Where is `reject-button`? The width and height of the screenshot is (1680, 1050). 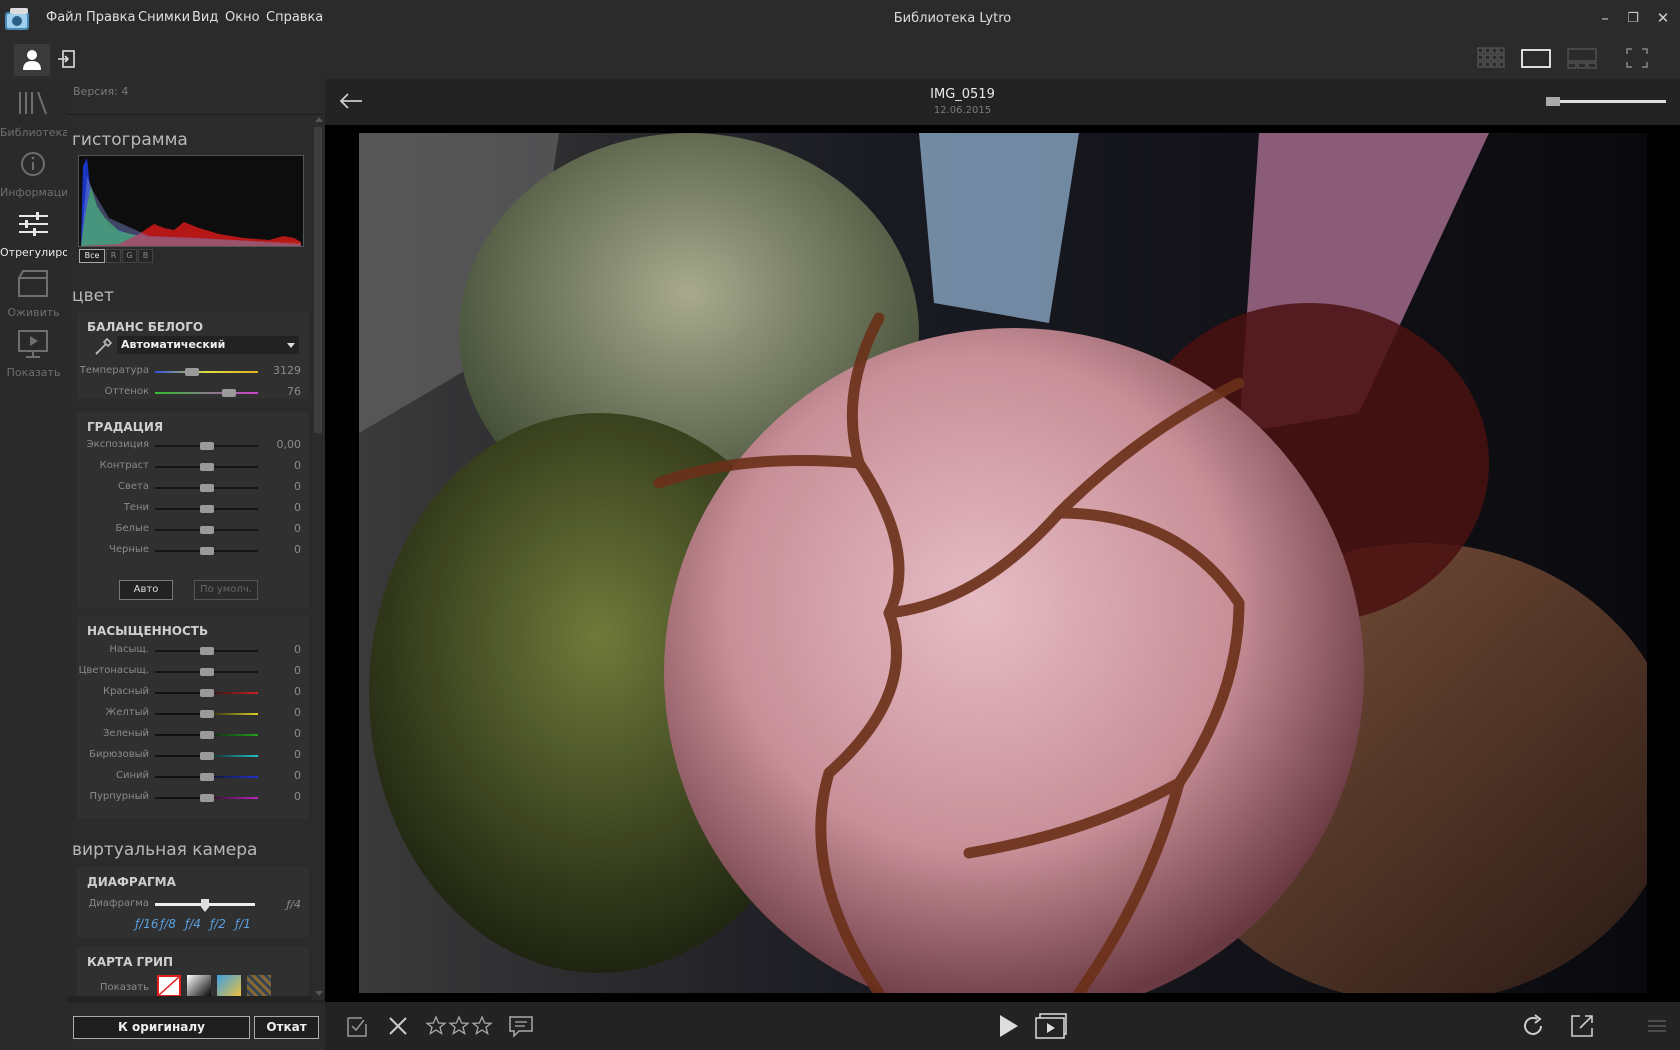
reject-button is located at coordinates (398, 1026).